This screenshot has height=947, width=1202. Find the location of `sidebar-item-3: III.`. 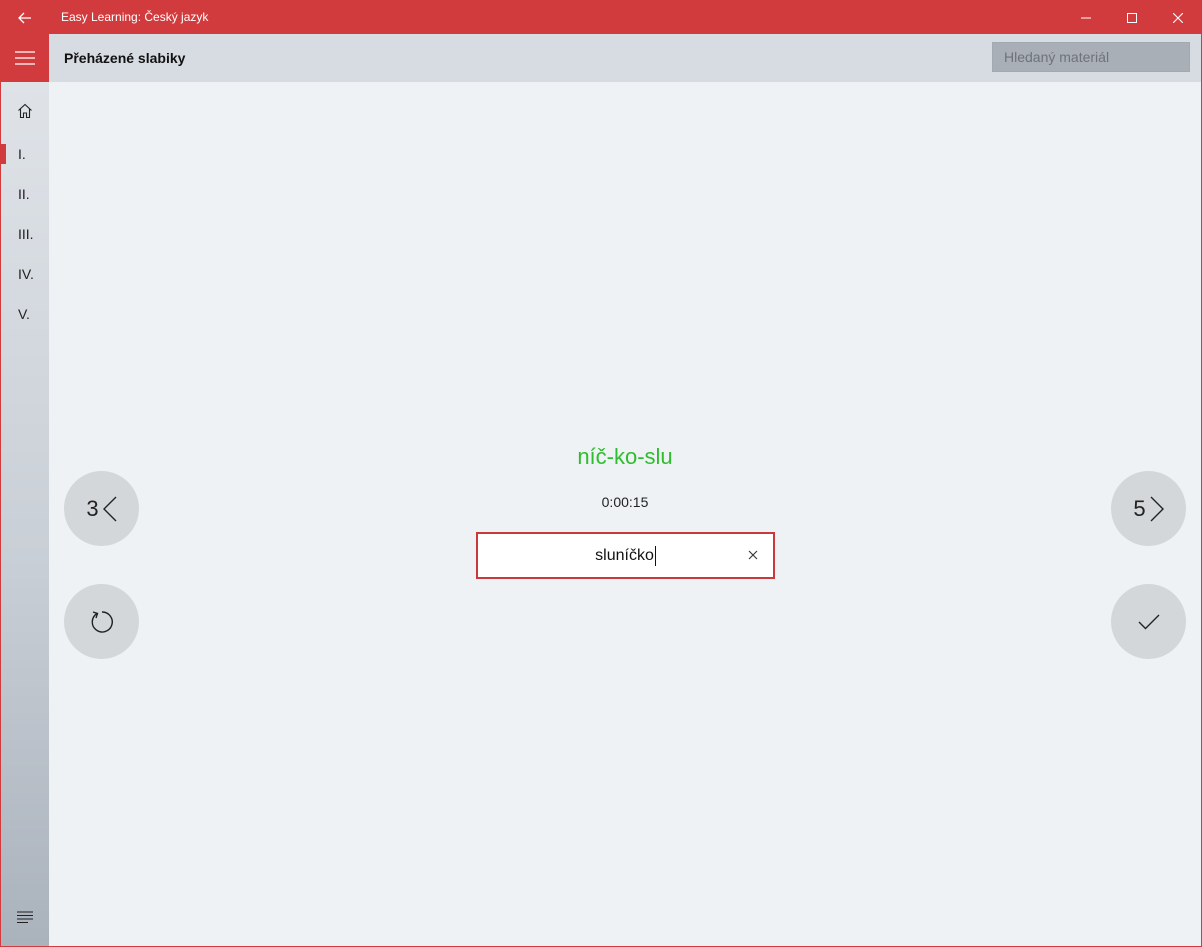

sidebar-item-3: III. is located at coordinates (25, 234).